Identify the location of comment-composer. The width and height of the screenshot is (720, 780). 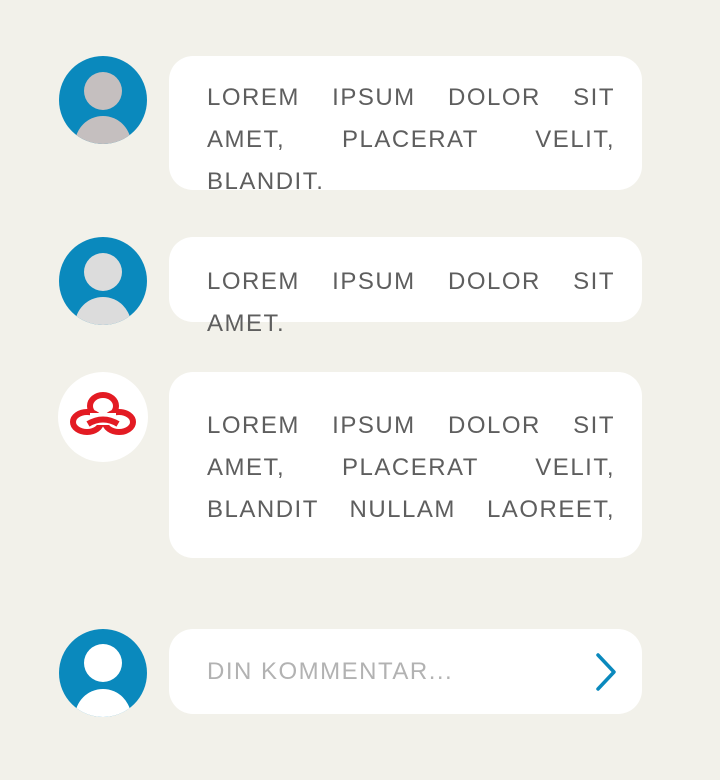
(405, 671).